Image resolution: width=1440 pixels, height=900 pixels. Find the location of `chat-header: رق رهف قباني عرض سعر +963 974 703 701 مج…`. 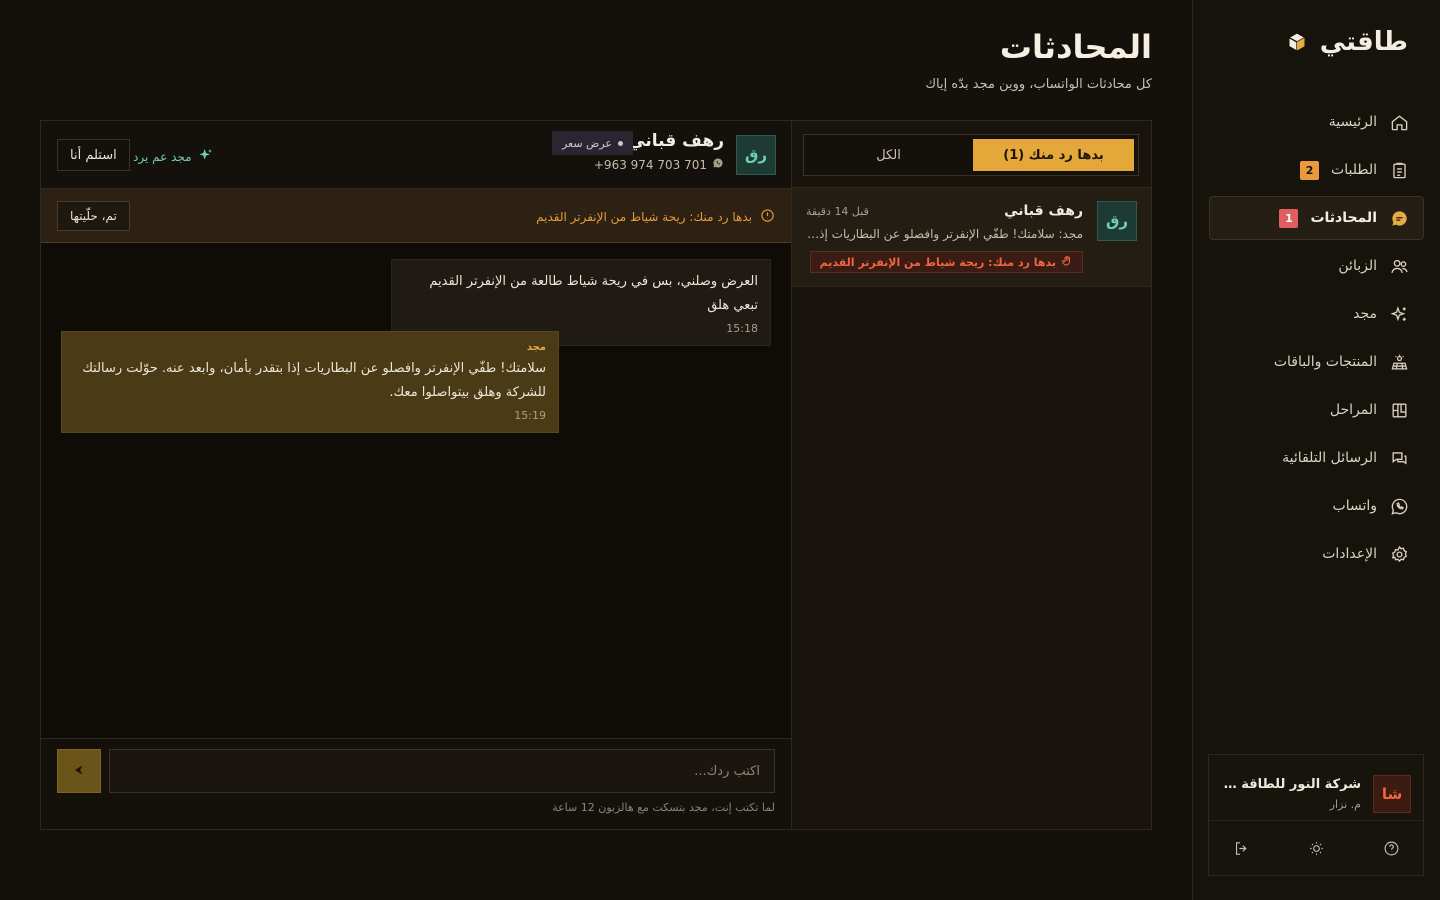

chat-header: رق رهف قباني عرض سعر +963 974 703 701 مج… is located at coordinates (416, 155).